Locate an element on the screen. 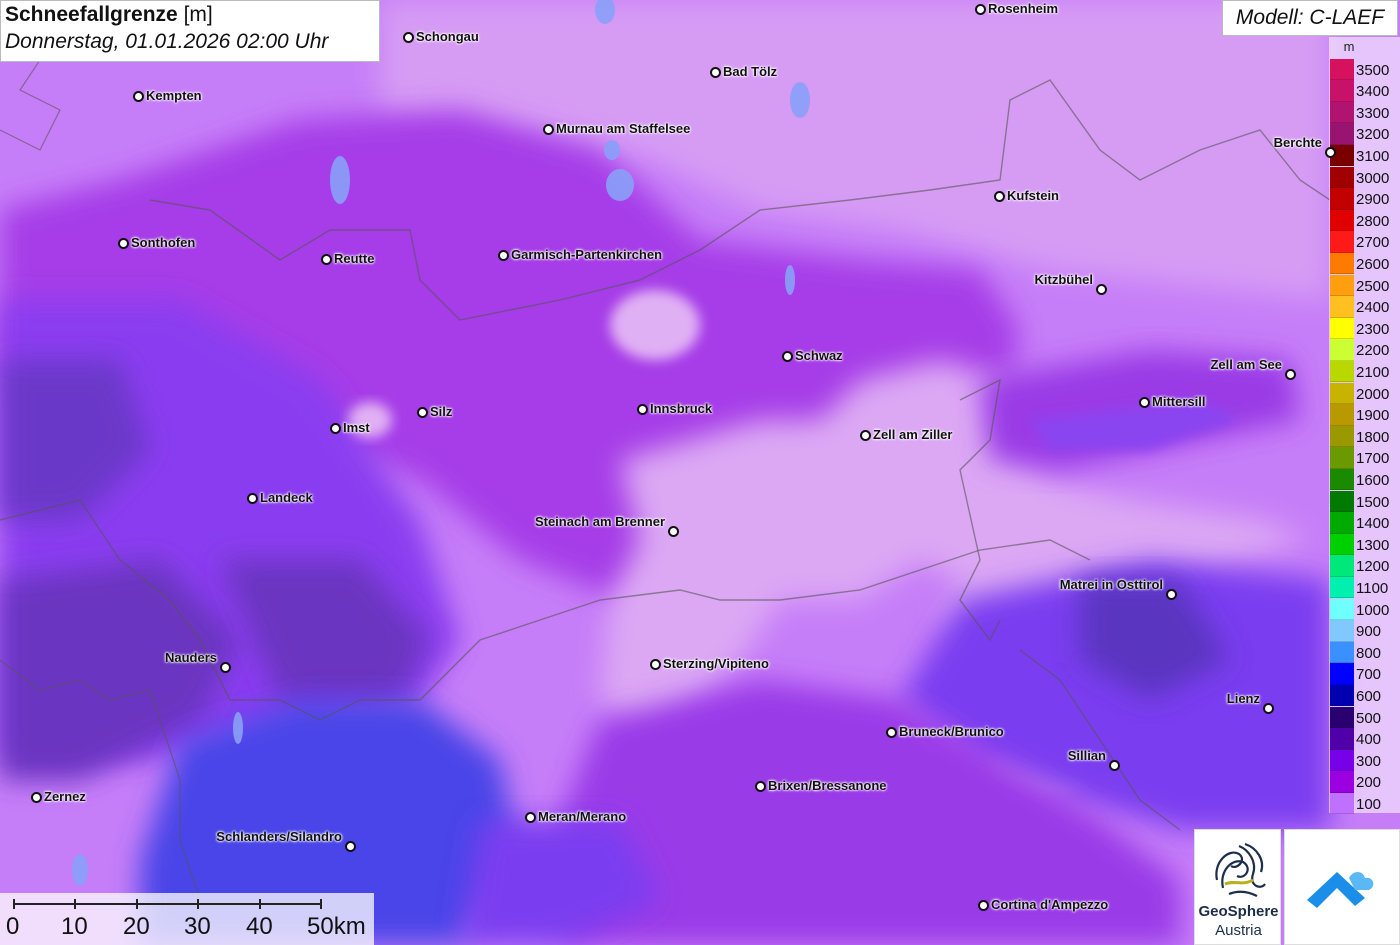 The width and height of the screenshot is (1400, 945). legend-label: 3000 is located at coordinates (1373, 178).